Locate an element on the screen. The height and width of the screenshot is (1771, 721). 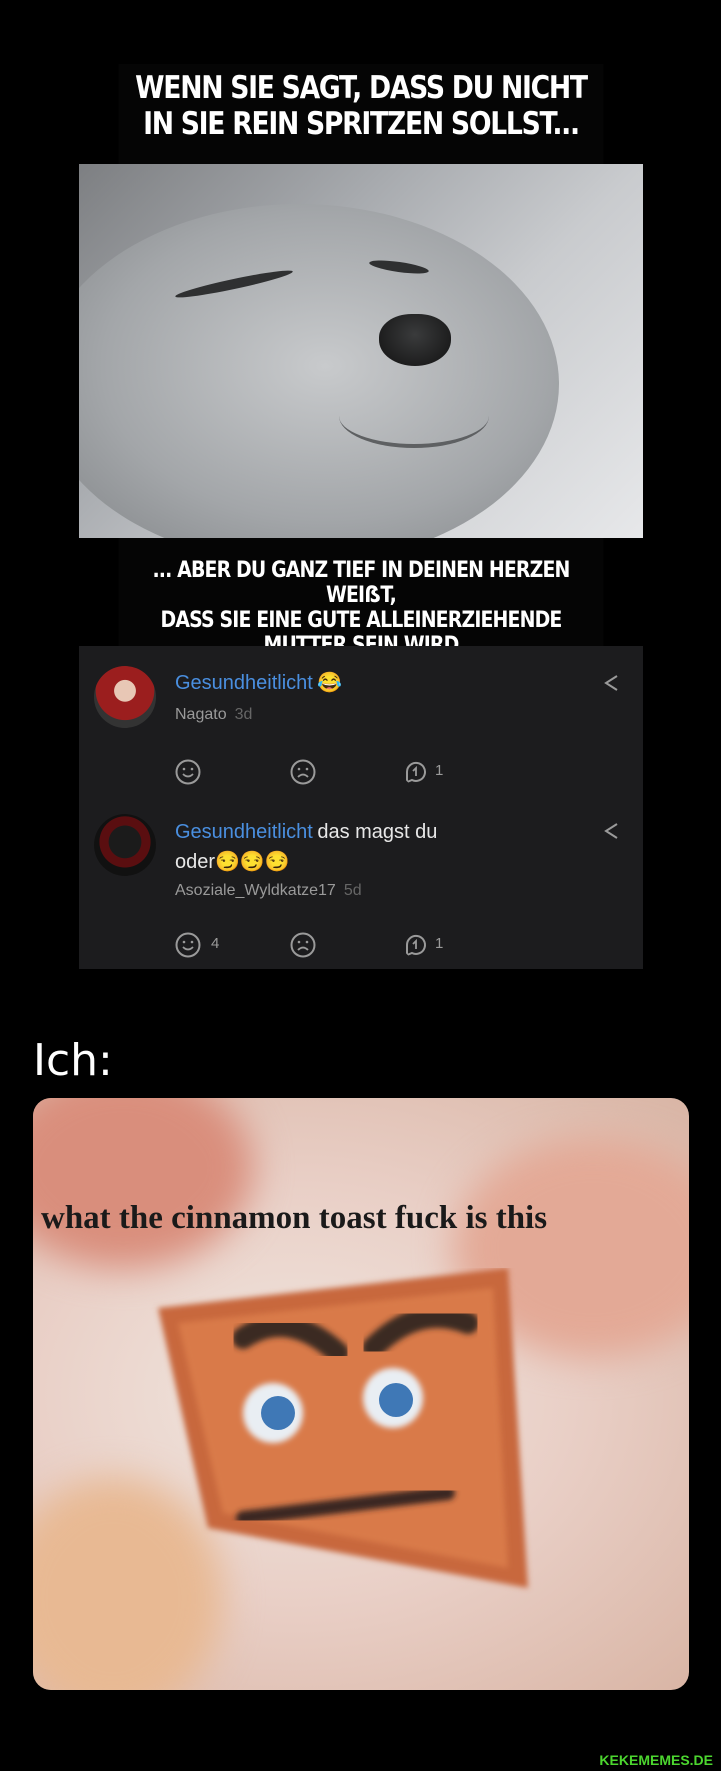
comment-actions: 1 is located at coordinates (325, 774).